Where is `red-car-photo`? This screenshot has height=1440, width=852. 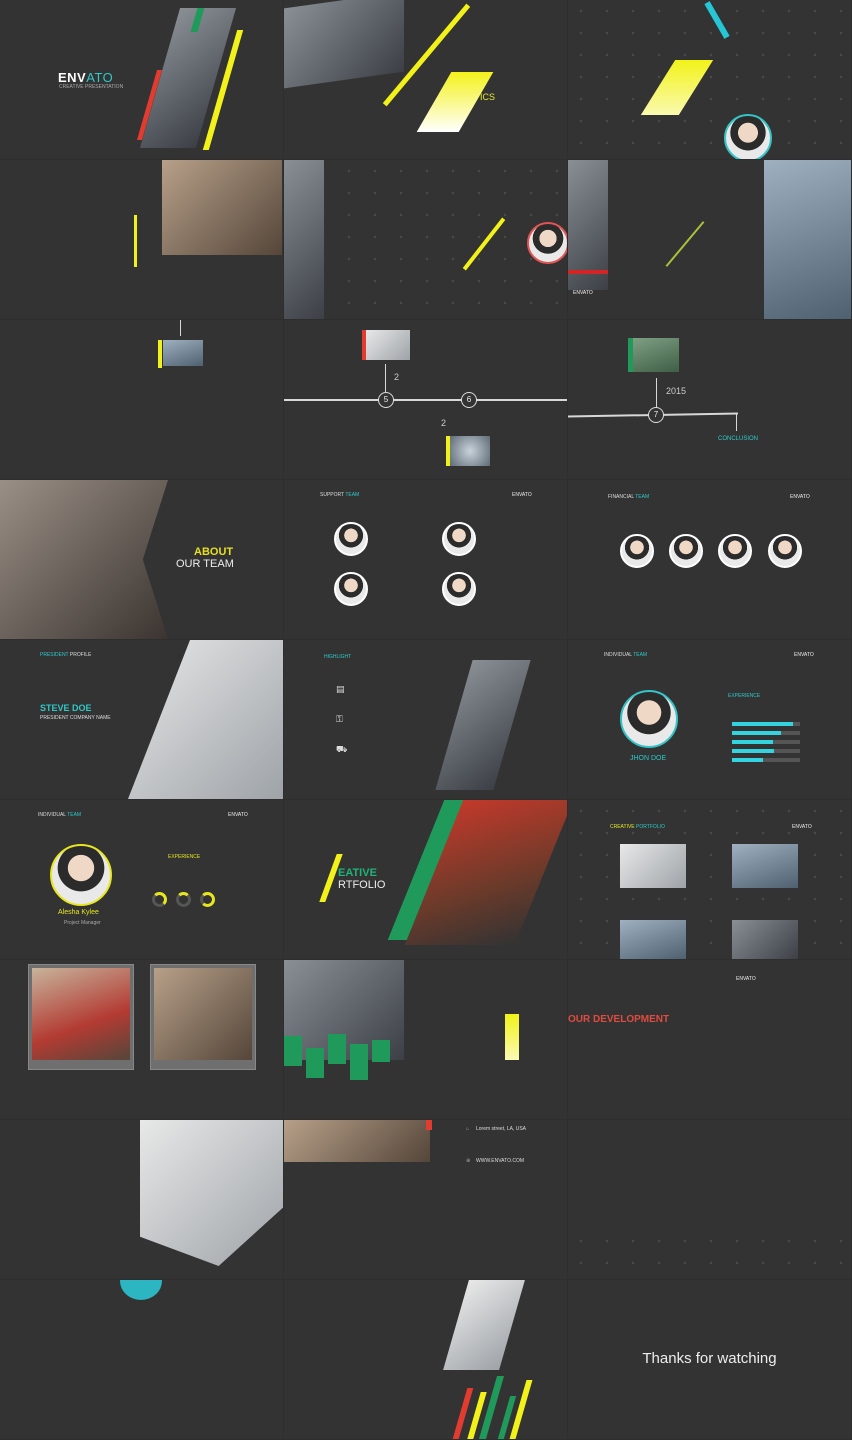
red-car-photo is located at coordinates (81, 1014).